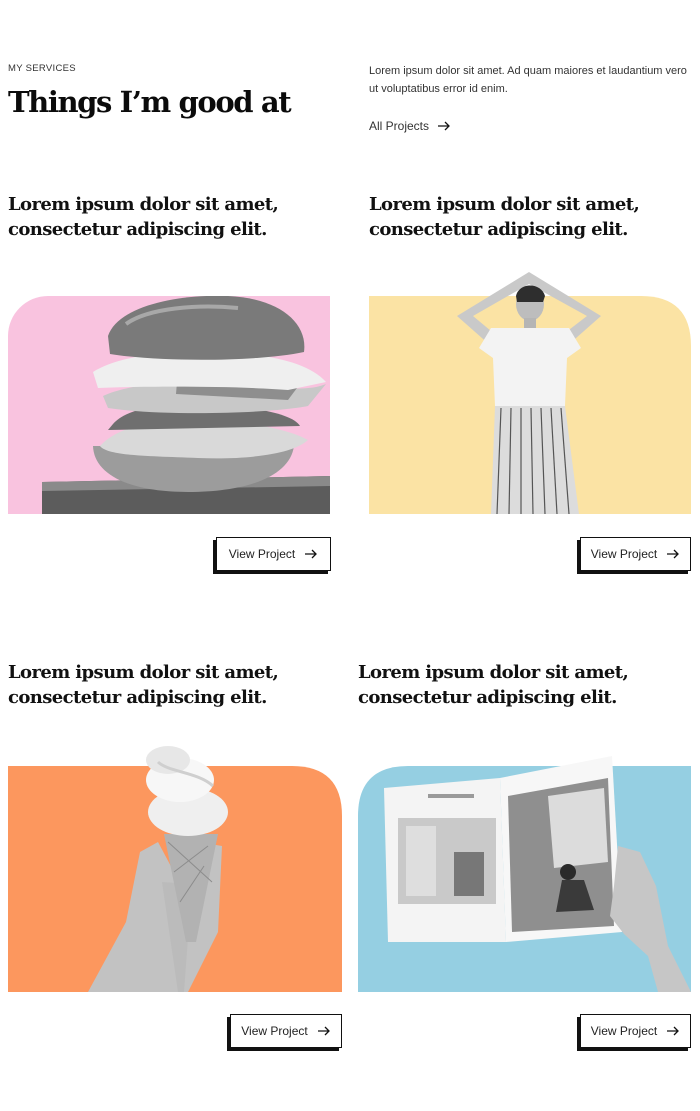  What do you see at coordinates (150, 102) in the screenshot?
I see `section-title: Things I’m good at` at bounding box center [150, 102].